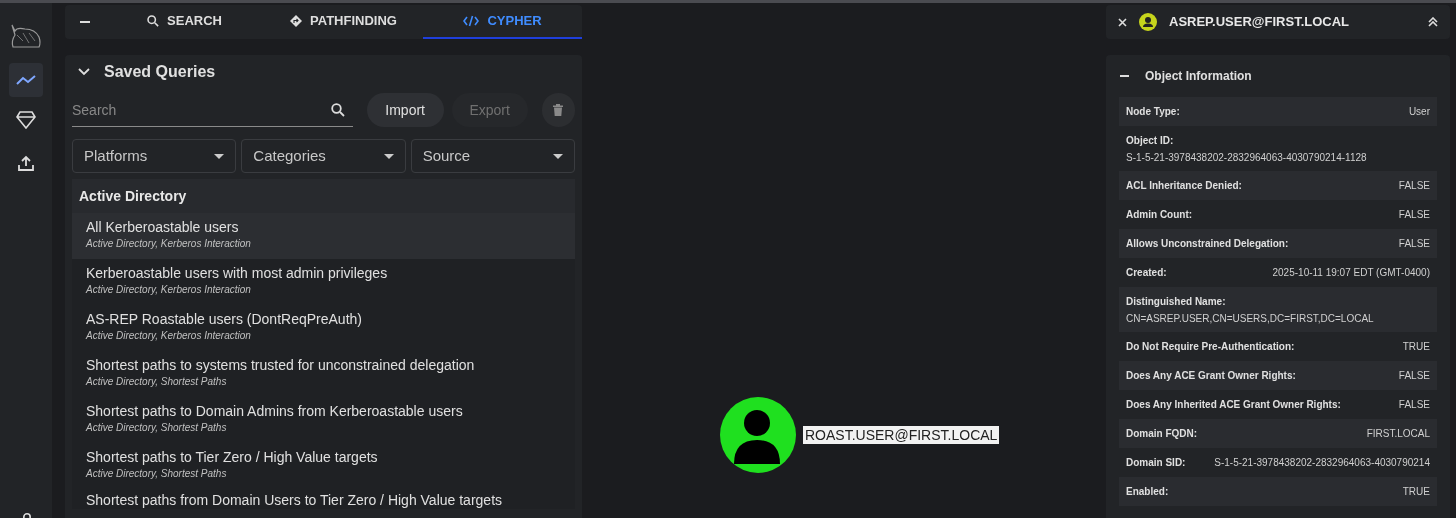  I want to click on property-value: CN=ASREP.USER,CN=USERS,DC=FIRST,DC=LOCAL, so click(1250, 318).